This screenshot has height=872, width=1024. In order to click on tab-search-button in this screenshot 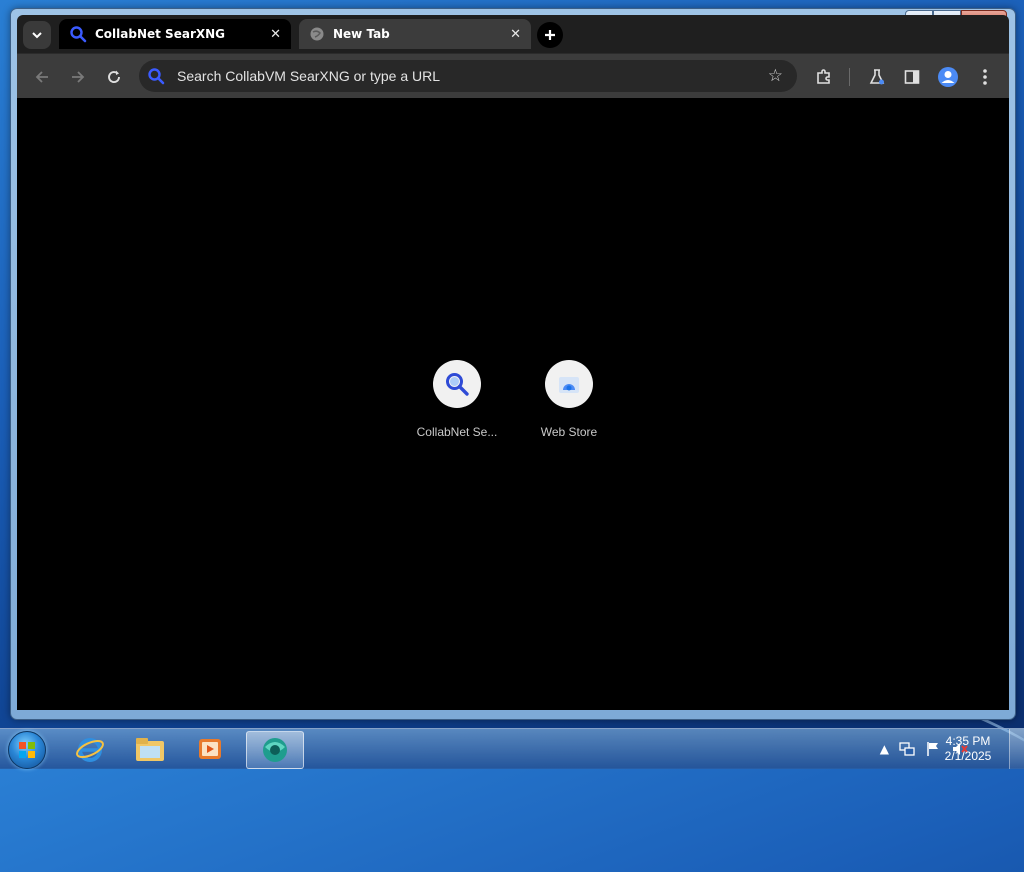, I will do `click(37, 35)`.